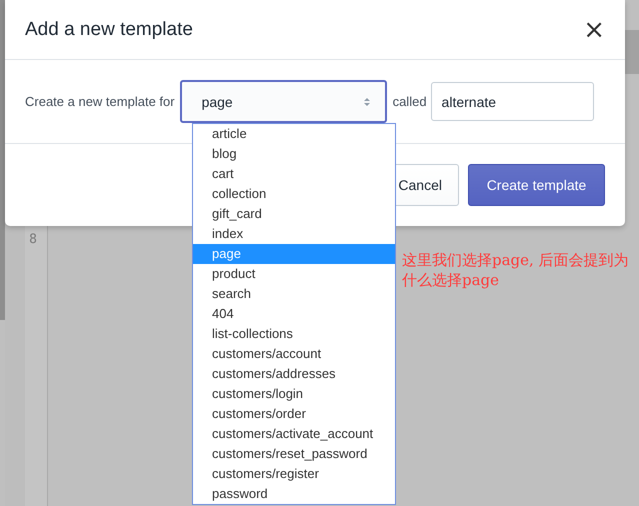 The height and width of the screenshot is (506, 639). Describe the element at coordinates (516, 270) in the screenshot. I see `annotation-note: 这里我们选择page, 后面会提到为什么选择page` at that location.